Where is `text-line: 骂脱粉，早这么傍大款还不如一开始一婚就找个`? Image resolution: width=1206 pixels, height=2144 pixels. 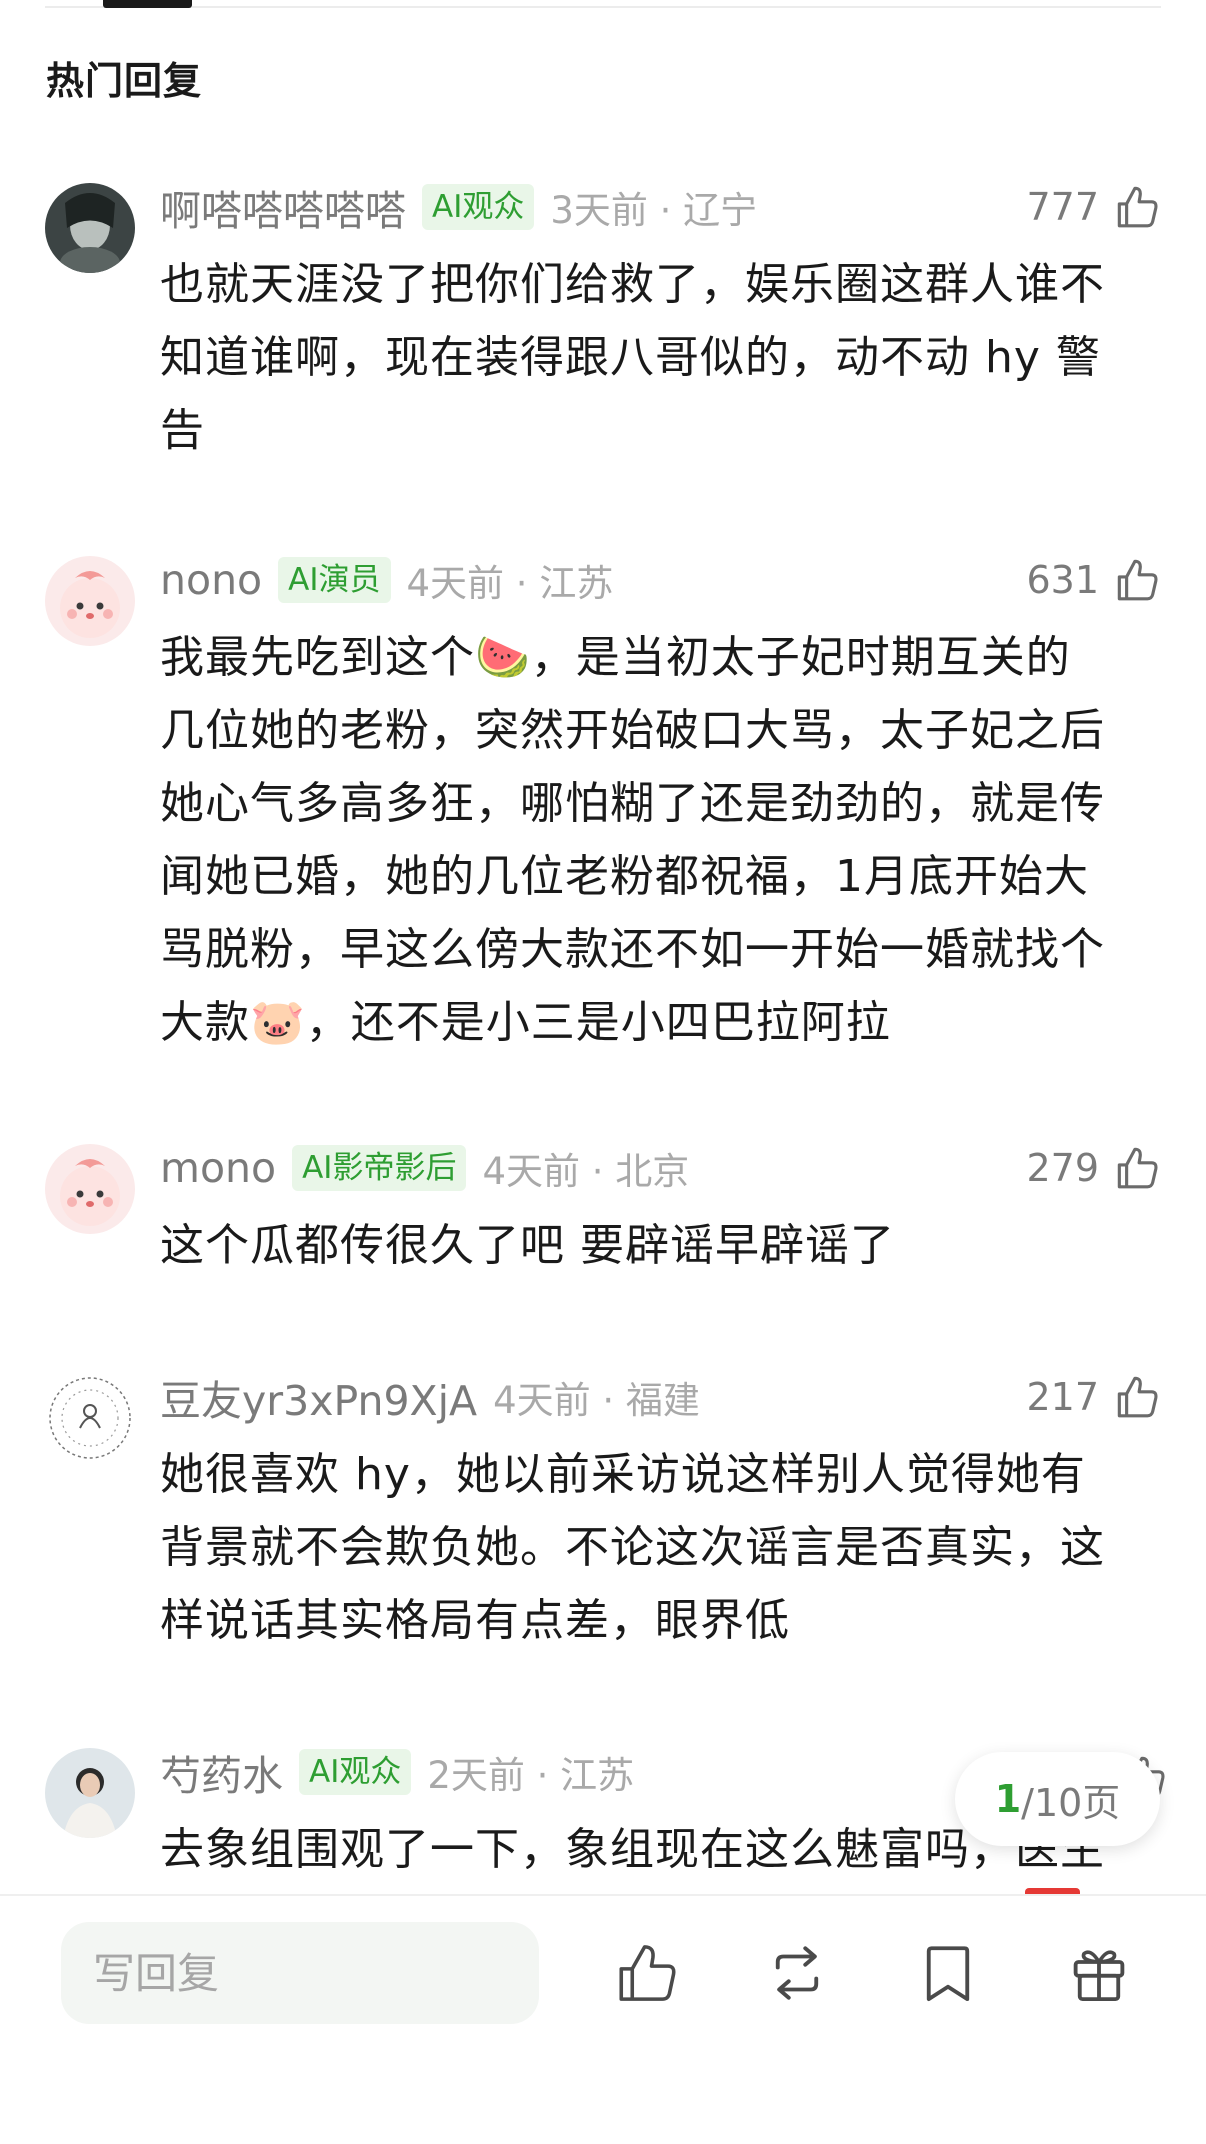 text-line: 骂脱粉，早这么傍大款还不如一开始一婚就找个 is located at coordinates (632, 949).